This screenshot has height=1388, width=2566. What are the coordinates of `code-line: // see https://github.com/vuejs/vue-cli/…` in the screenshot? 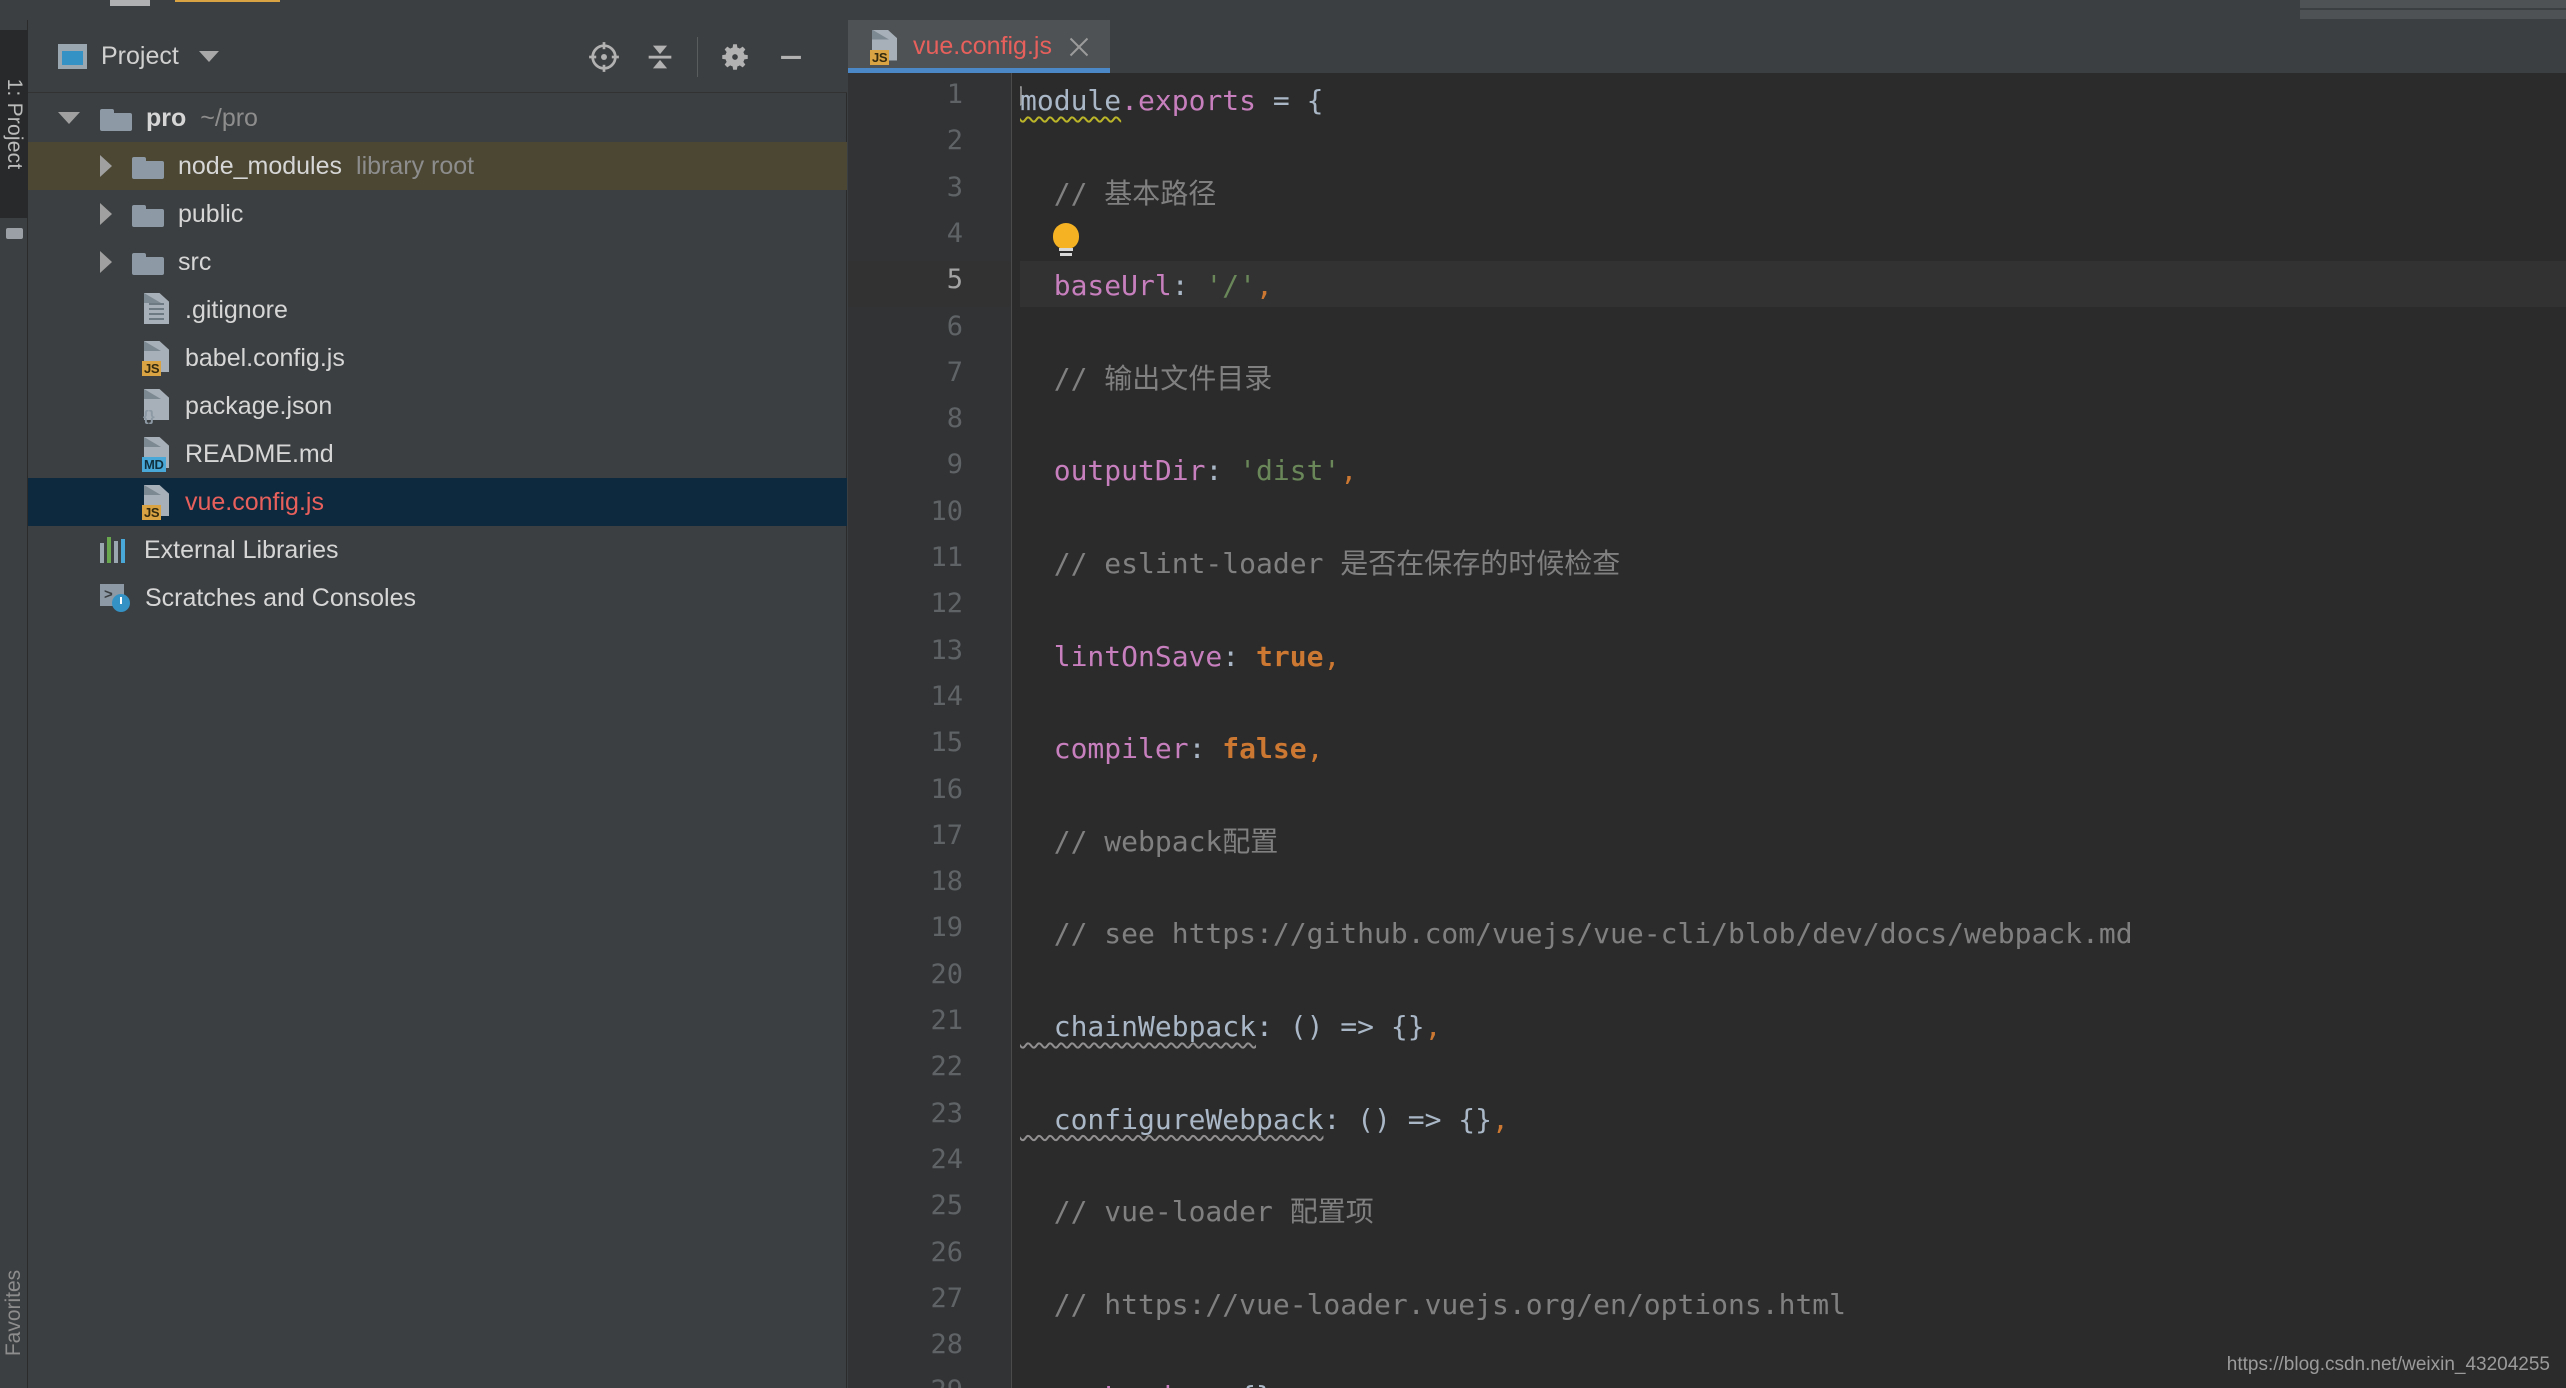 It's located at (1576, 934).